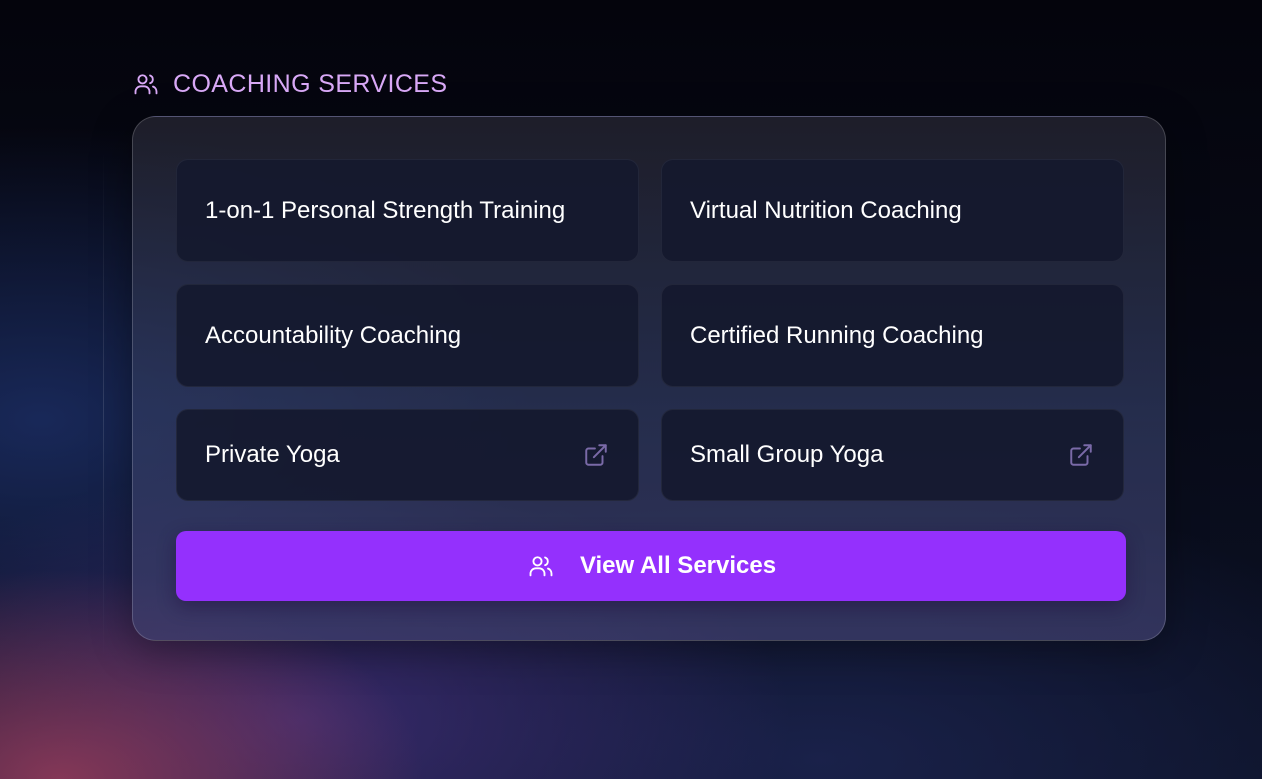 The width and height of the screenshot is (1262, 779). I want to click on service-label: Private Yoga, so click(272, 454).